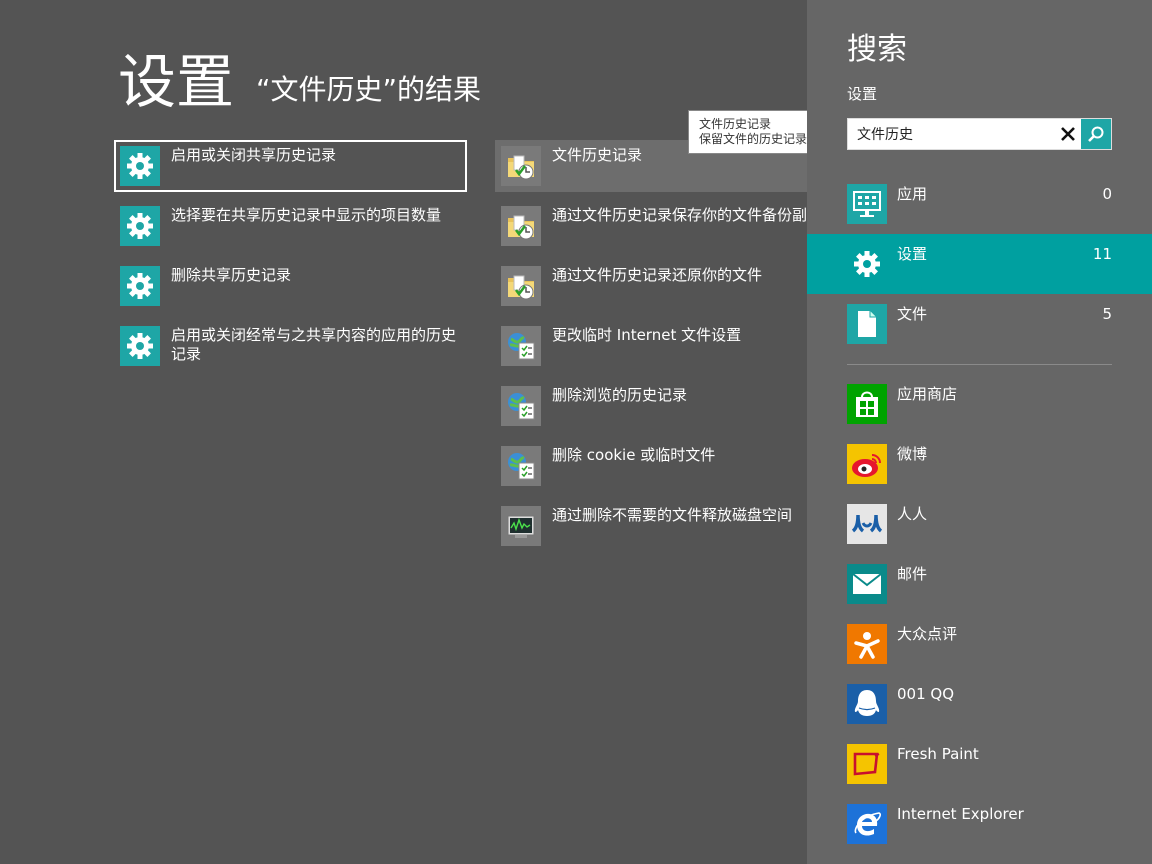  I want to click on mail-icon, so click(867, 584).